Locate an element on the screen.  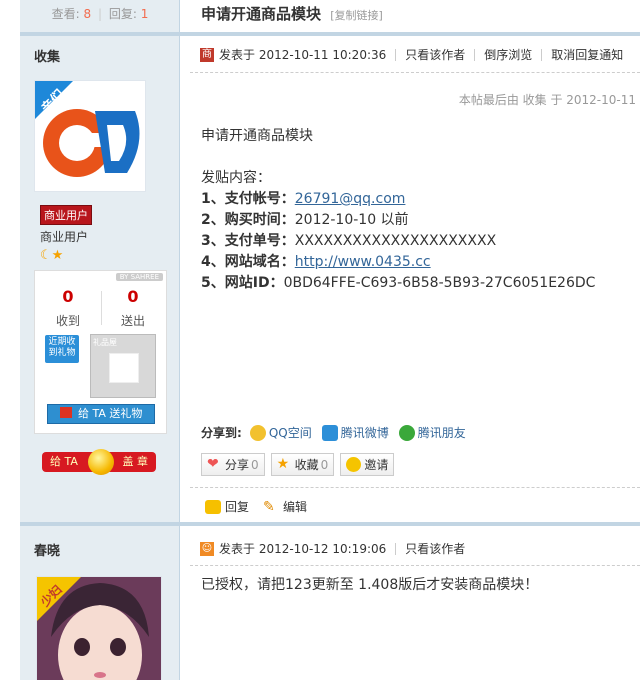
give-gift-label: 给 TA 送礼物 is located at coordinates (110, 413).